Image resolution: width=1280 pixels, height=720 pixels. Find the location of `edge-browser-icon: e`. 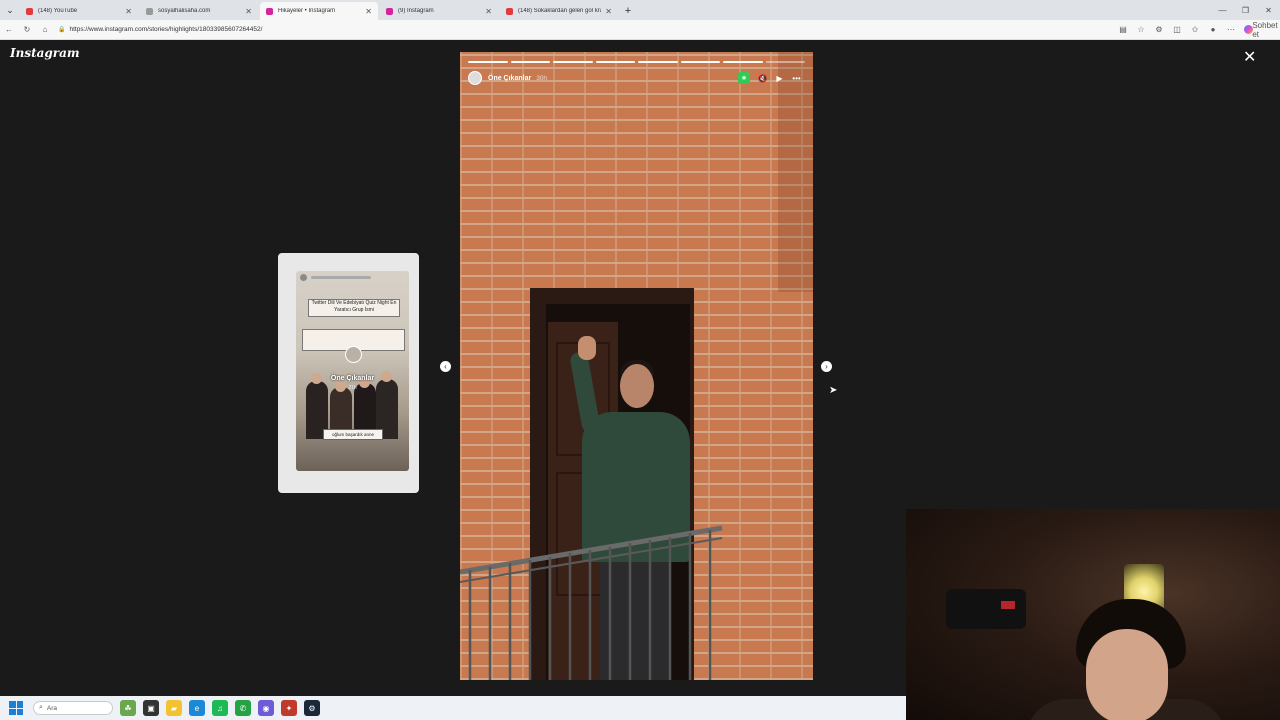

edge-browser-icon: e is located at coordinates (197, 708).